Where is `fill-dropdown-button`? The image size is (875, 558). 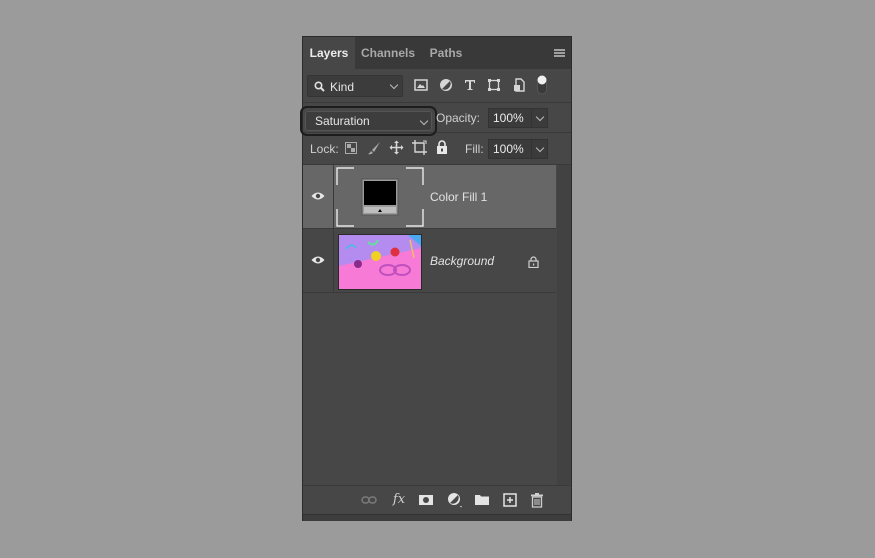 fill-dropdown-button is located at coordinates (539, 149).